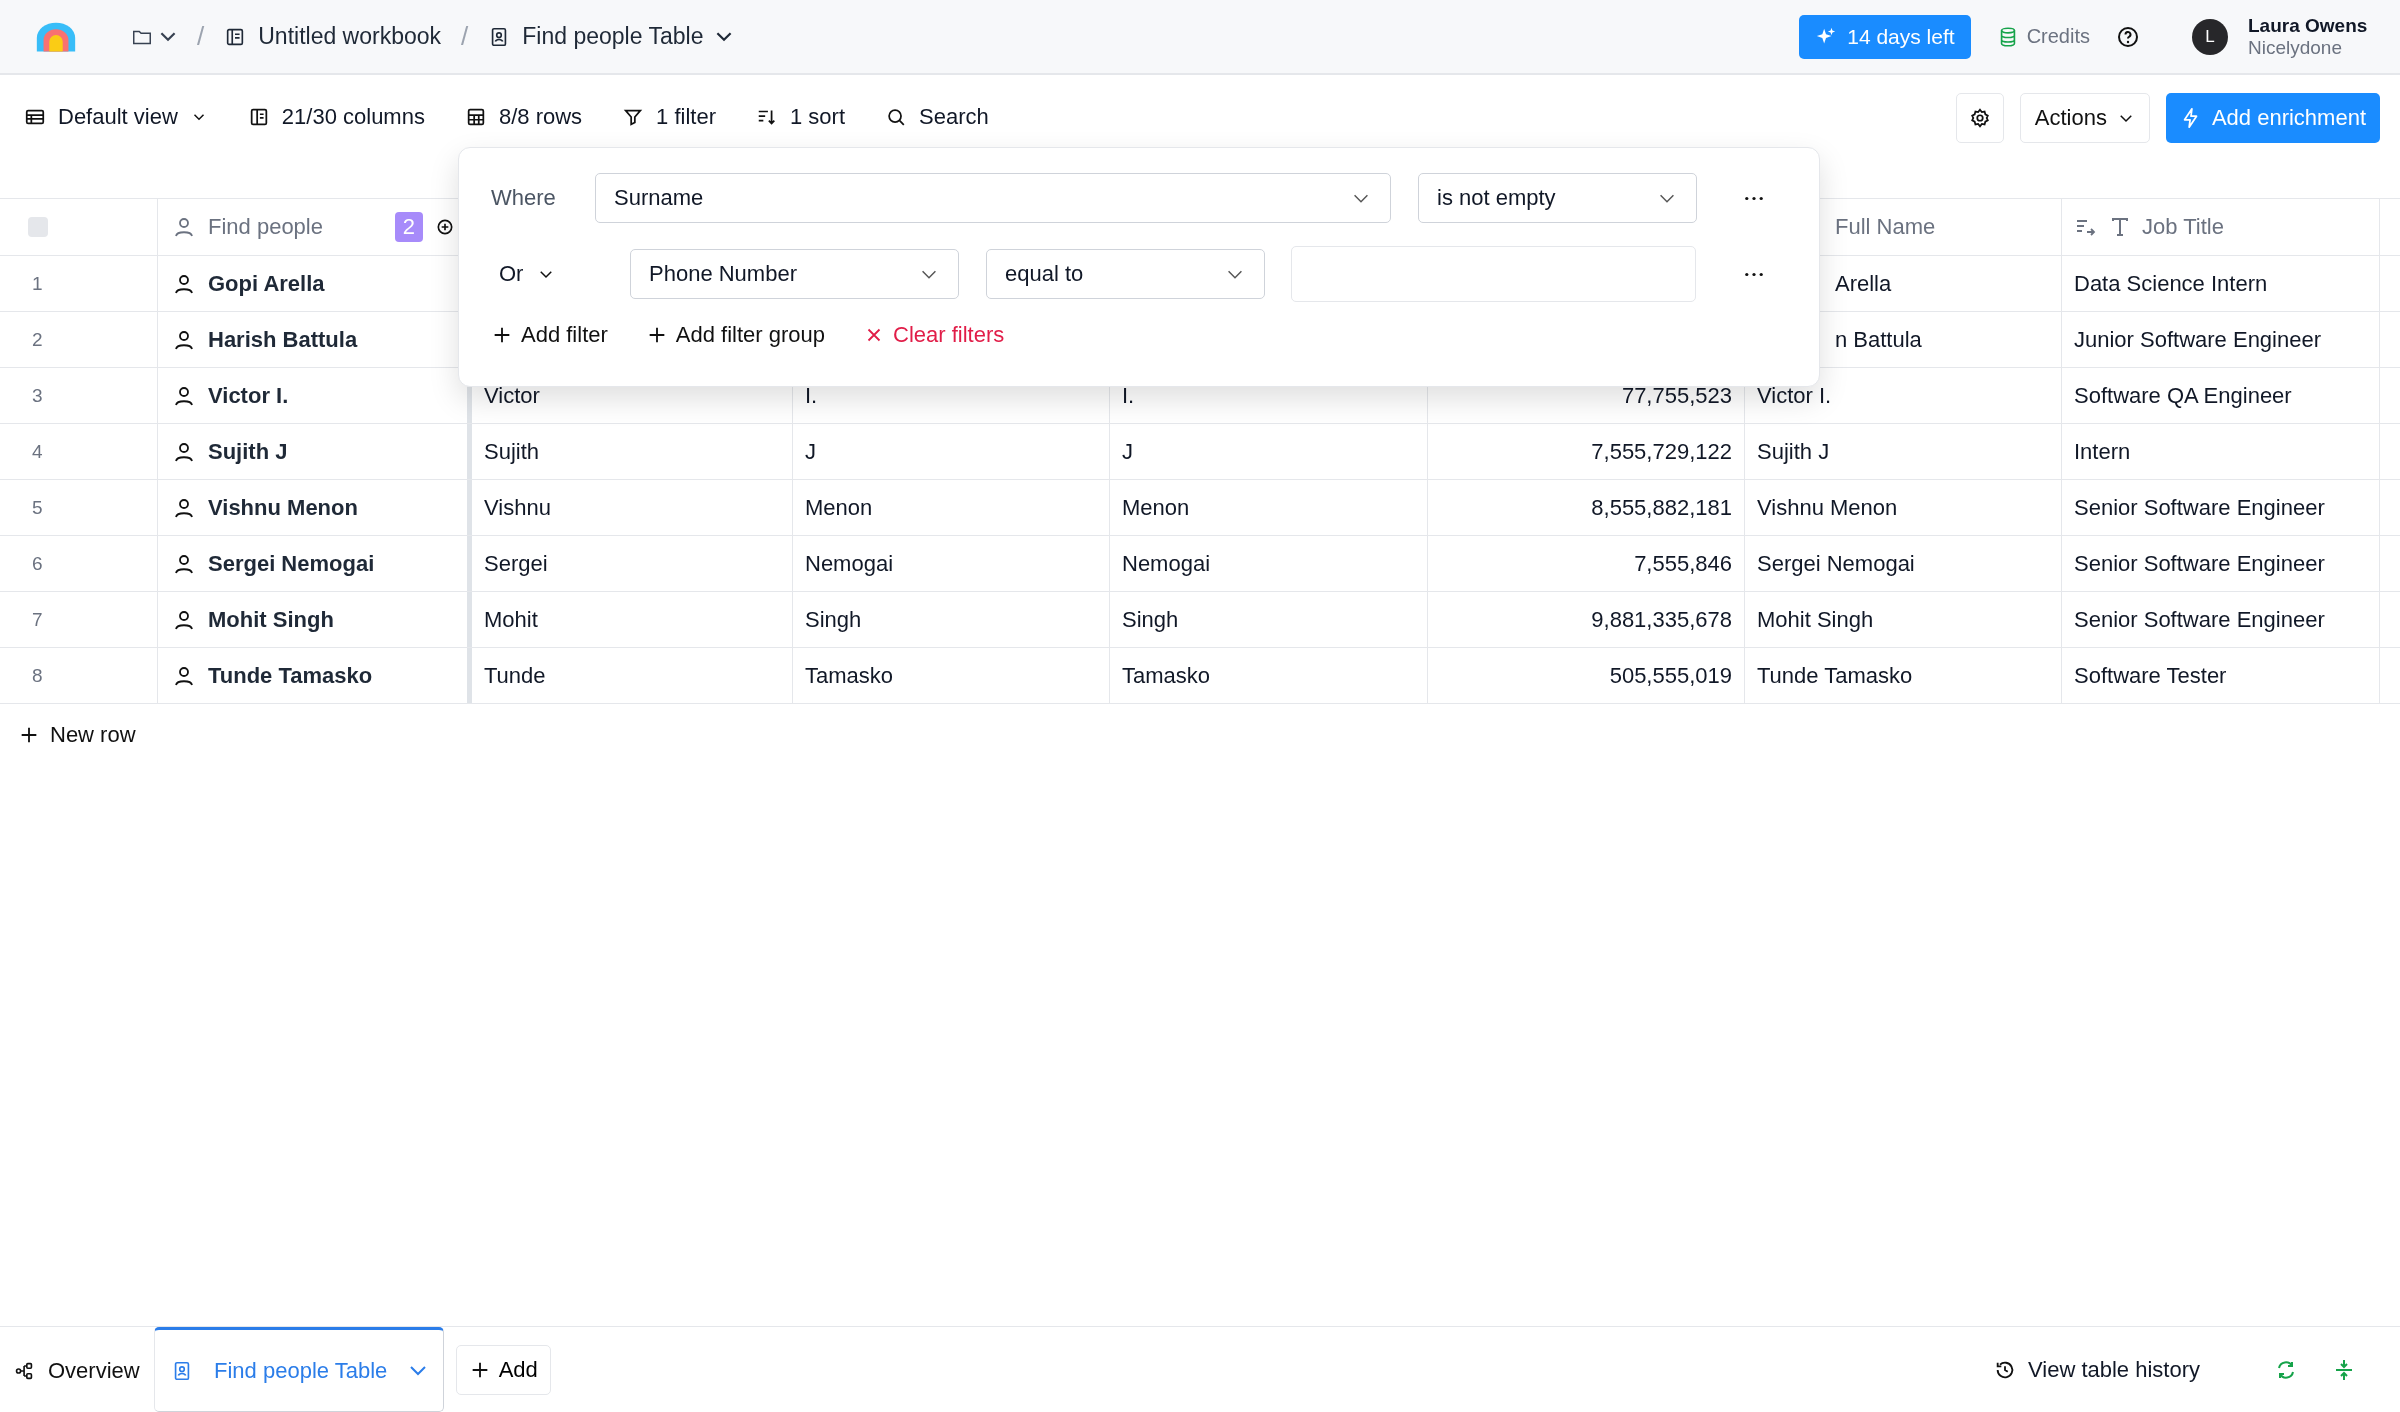  I want to click on filter-button: 1 filter, so click(669, 117).